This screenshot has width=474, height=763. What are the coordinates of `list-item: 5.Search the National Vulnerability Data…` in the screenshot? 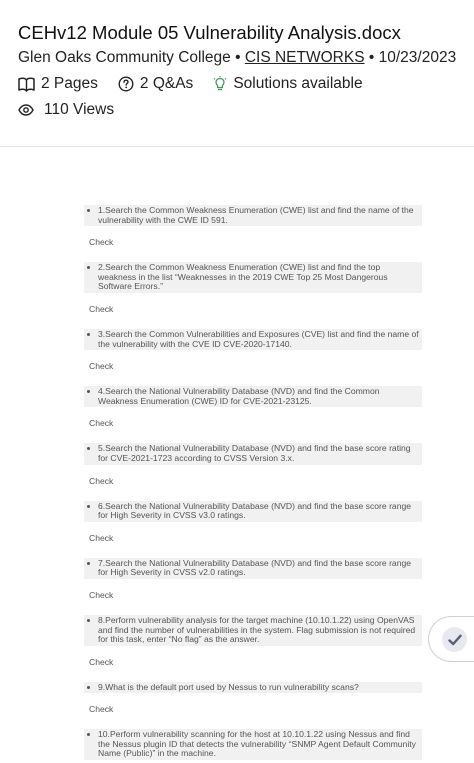 It's located at (253, 466).